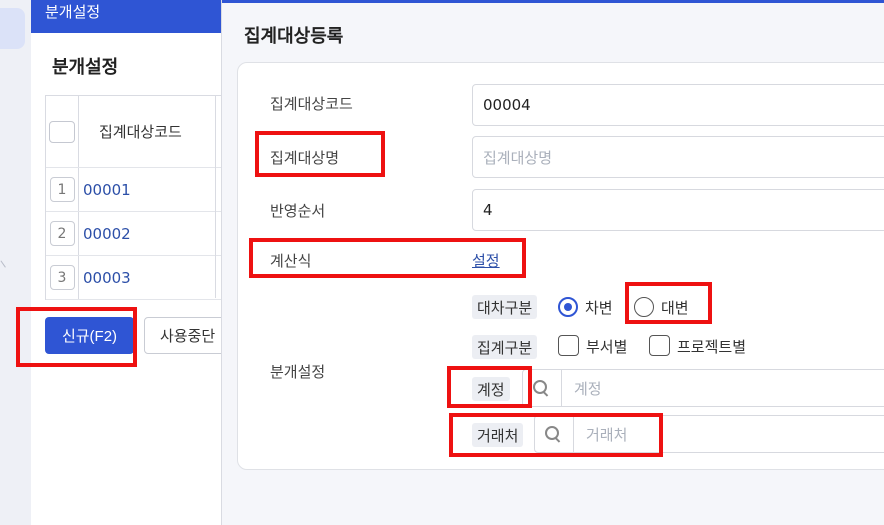  Describe the element at coordinates (107, 190) in the screenshot. I see `row-code-link: 00001` at that location.